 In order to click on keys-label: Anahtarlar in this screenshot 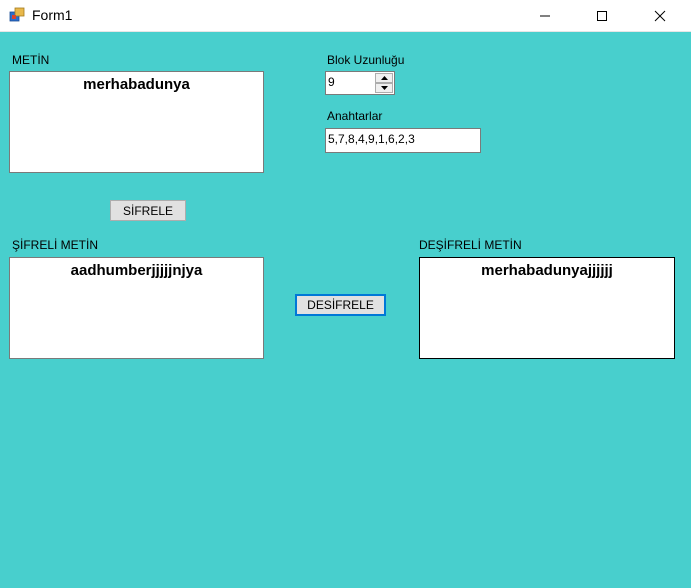, I will do `click(355, 116)`.